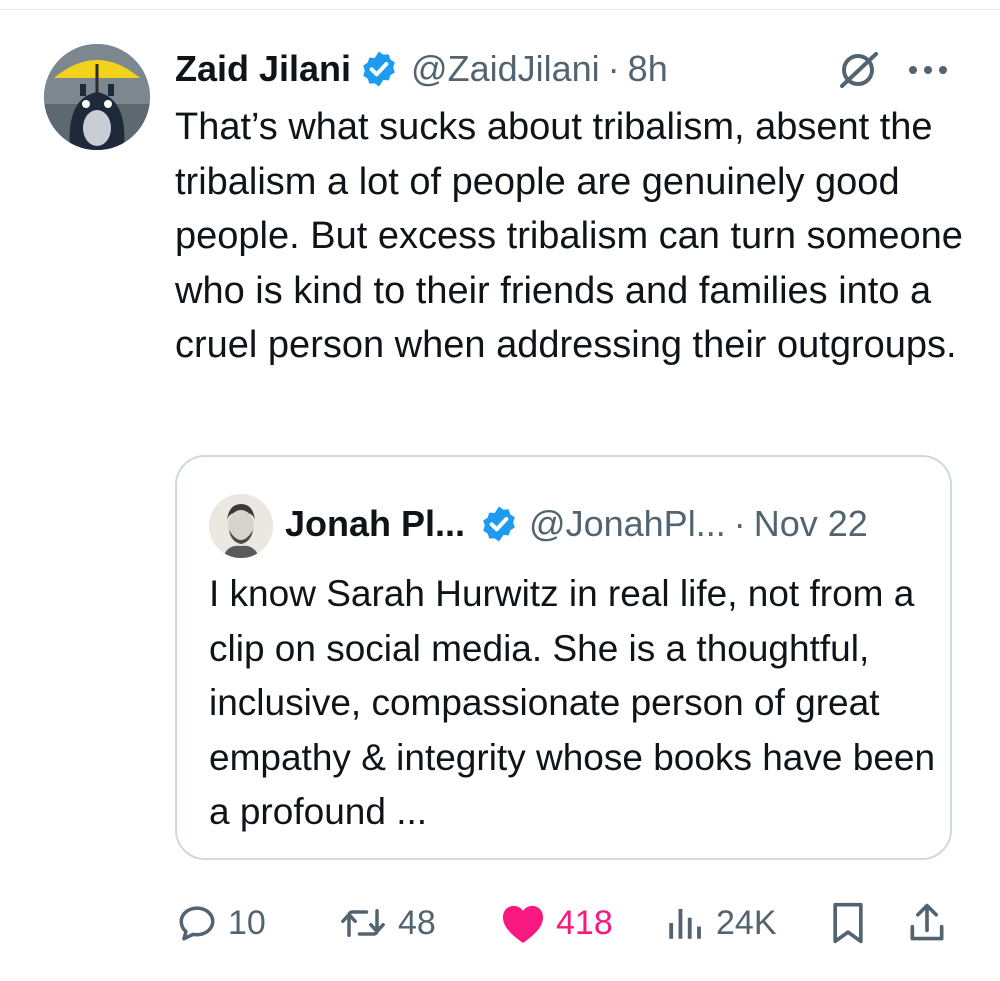  What do you see at coordinates (584, 922) in the screenshot?
I see `like-count: 418` at bounding box center [584, 922].